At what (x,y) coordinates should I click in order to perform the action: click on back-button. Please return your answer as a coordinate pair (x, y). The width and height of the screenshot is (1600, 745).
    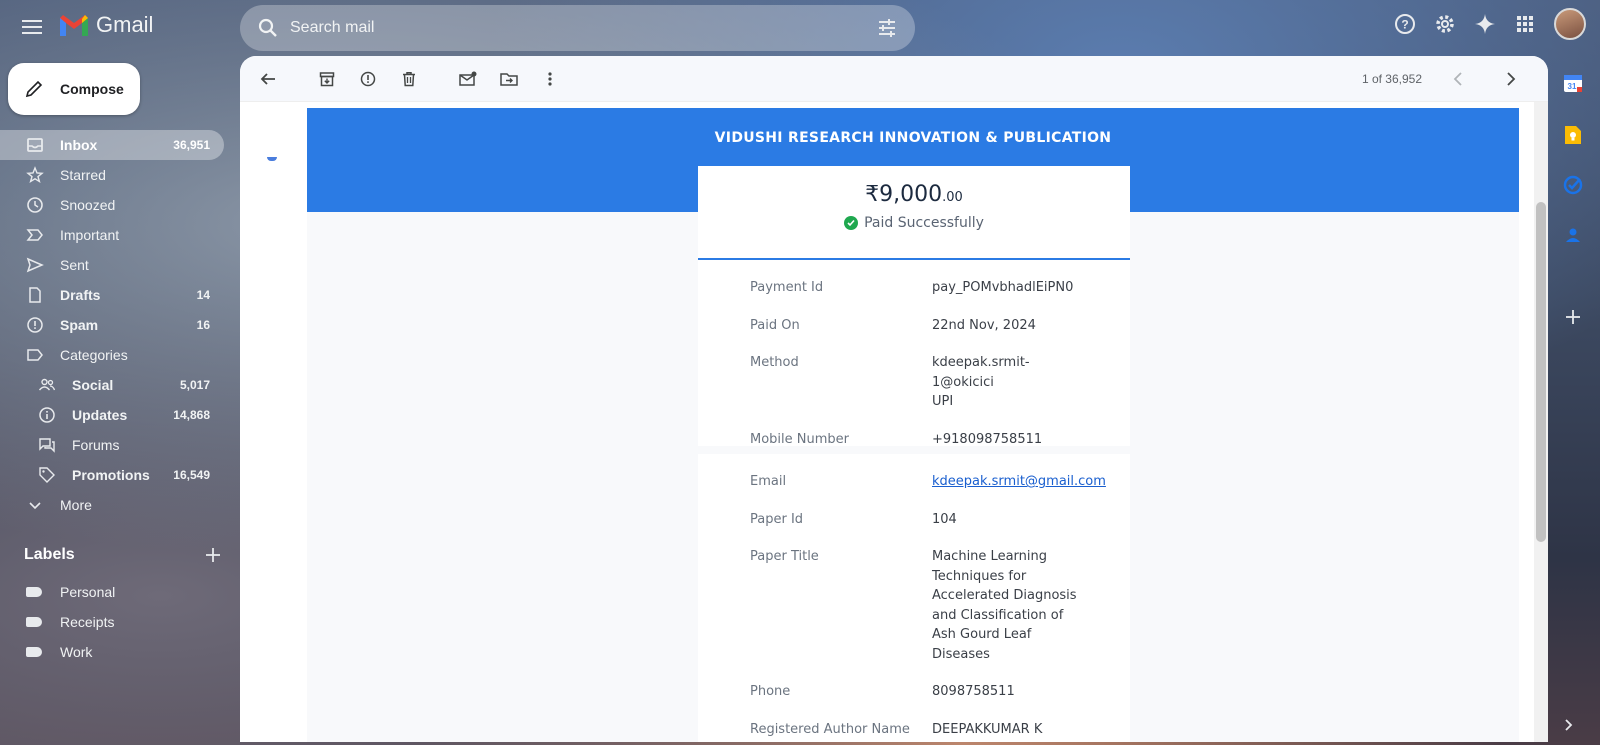
    Looking at the image, I should click on (268, 79).